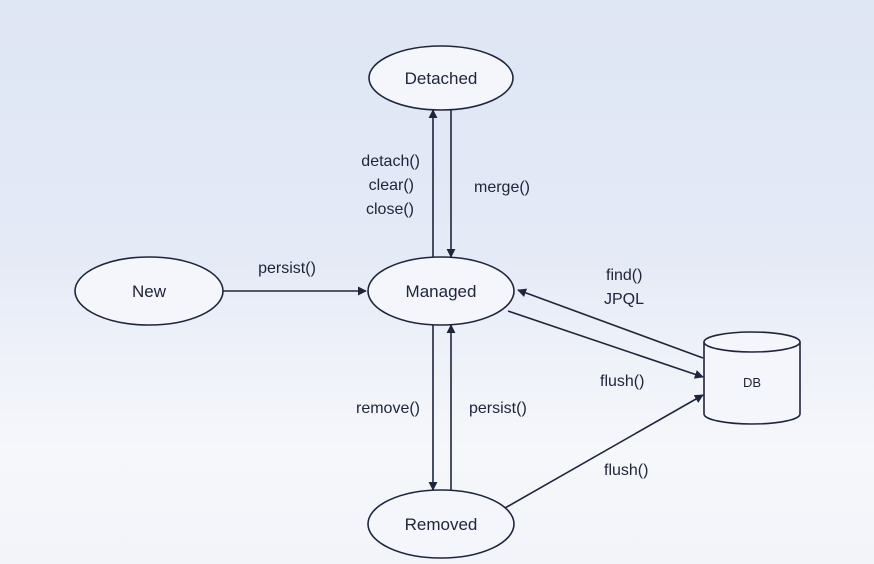 Image resolution: width=874 pixels, height=564 pixels. What do you see at coordinates (502, 187) in the screenshot?
I see `label-detached-to-managed: merge()` at bounding box center [502, 187].